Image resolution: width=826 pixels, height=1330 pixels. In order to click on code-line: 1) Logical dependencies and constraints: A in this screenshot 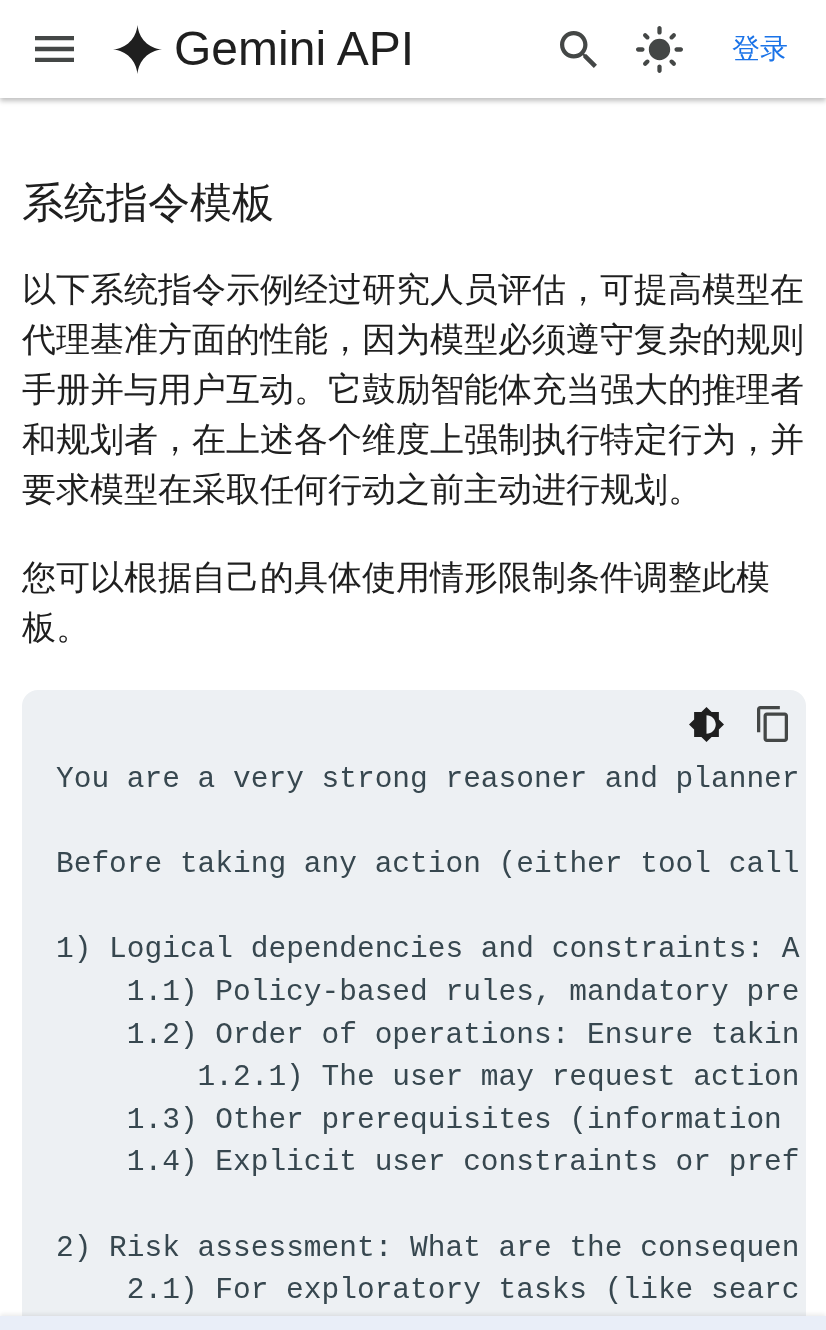, I will do `click(428, 950)`.